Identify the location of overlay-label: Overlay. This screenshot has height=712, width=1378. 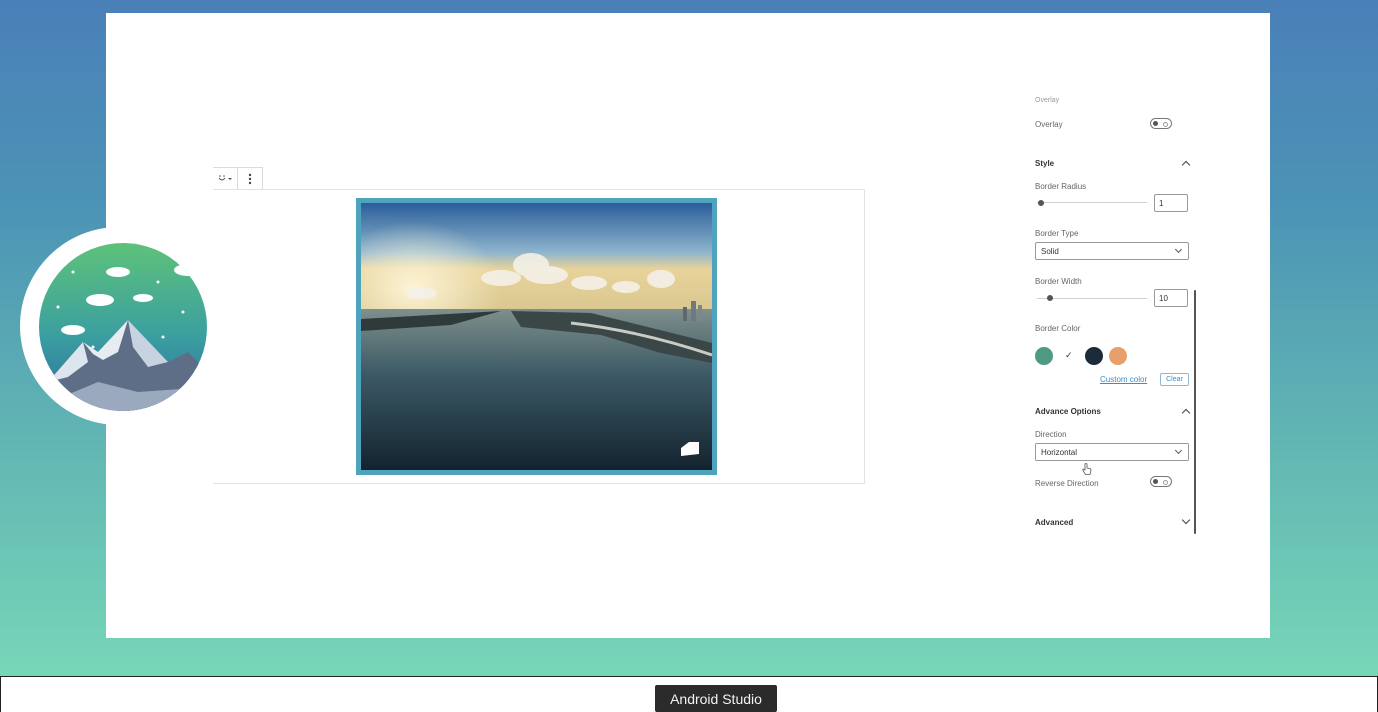
(1049, 124).